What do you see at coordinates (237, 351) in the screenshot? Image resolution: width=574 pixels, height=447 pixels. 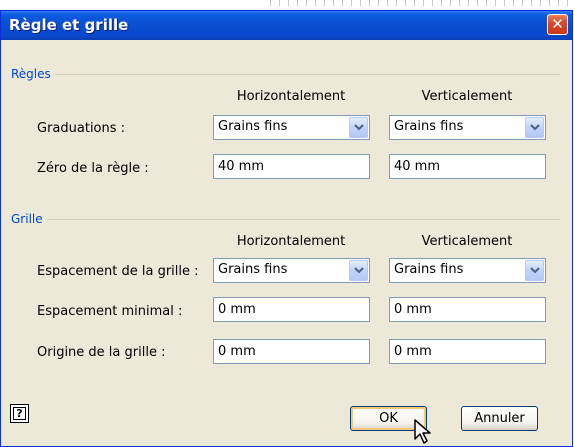 I see `grid-origin-horizontal-value: 0 mm` at bounding box center [237, 351].